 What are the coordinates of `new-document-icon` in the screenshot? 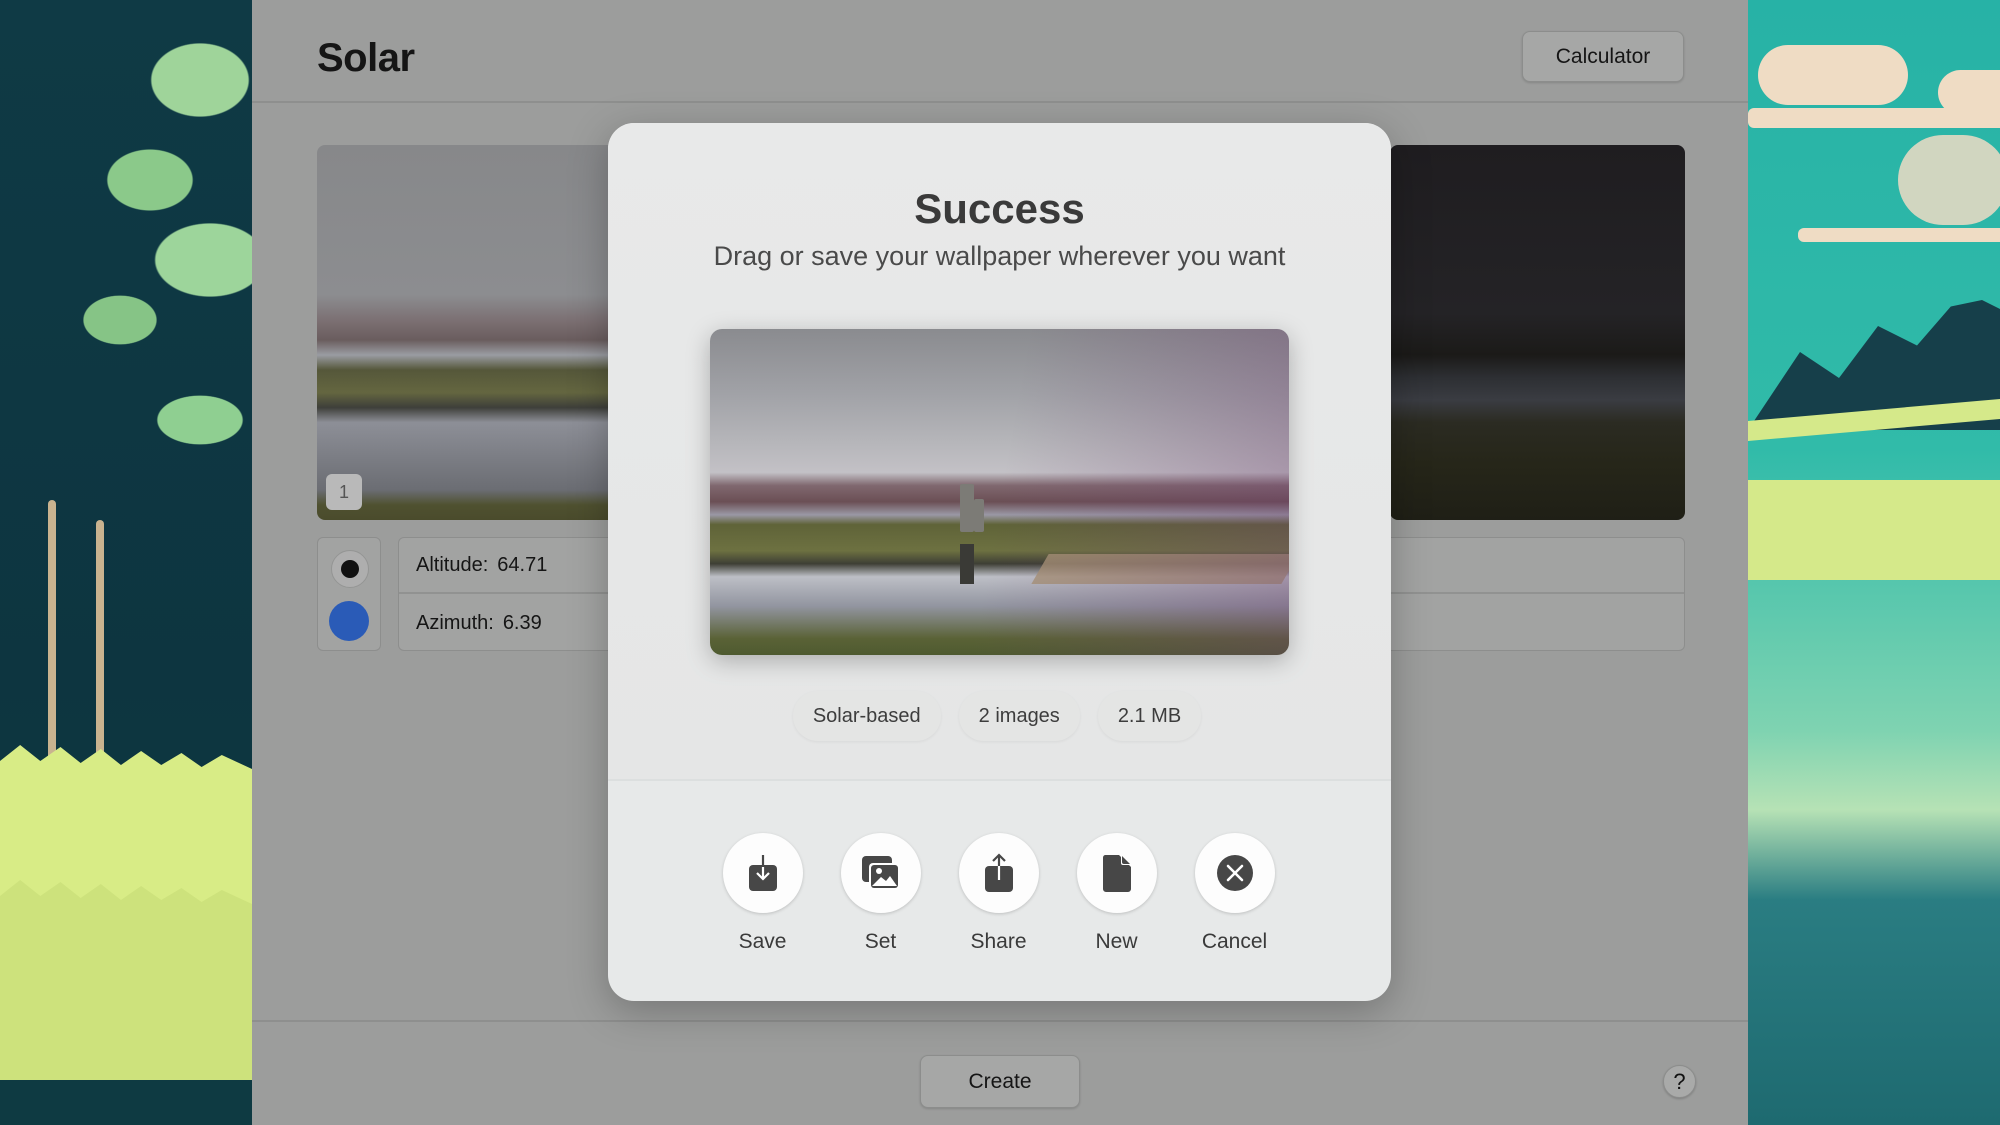 It's located at (1116, 873).